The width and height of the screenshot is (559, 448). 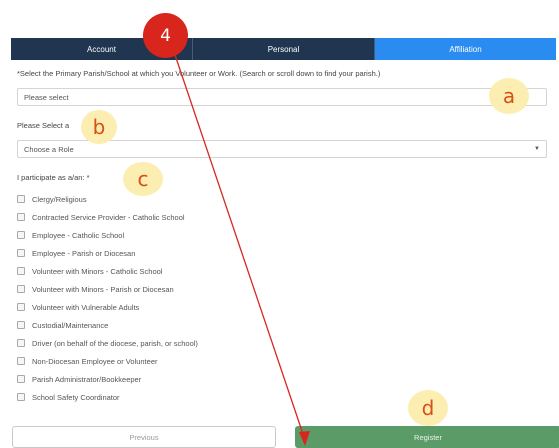 I want to click on arrow-head, so click(x=304, y=438).